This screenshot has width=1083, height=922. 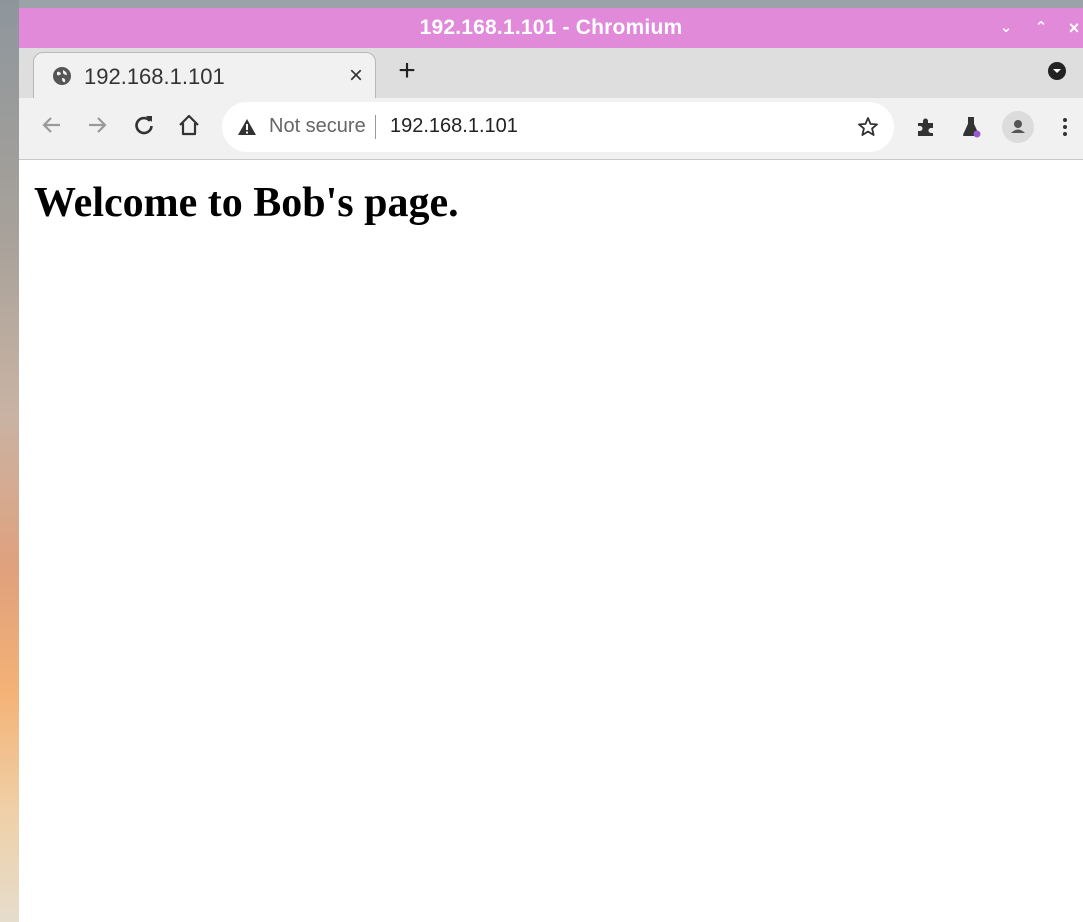 I want to click on home-icon, so click(x=189, y=125).